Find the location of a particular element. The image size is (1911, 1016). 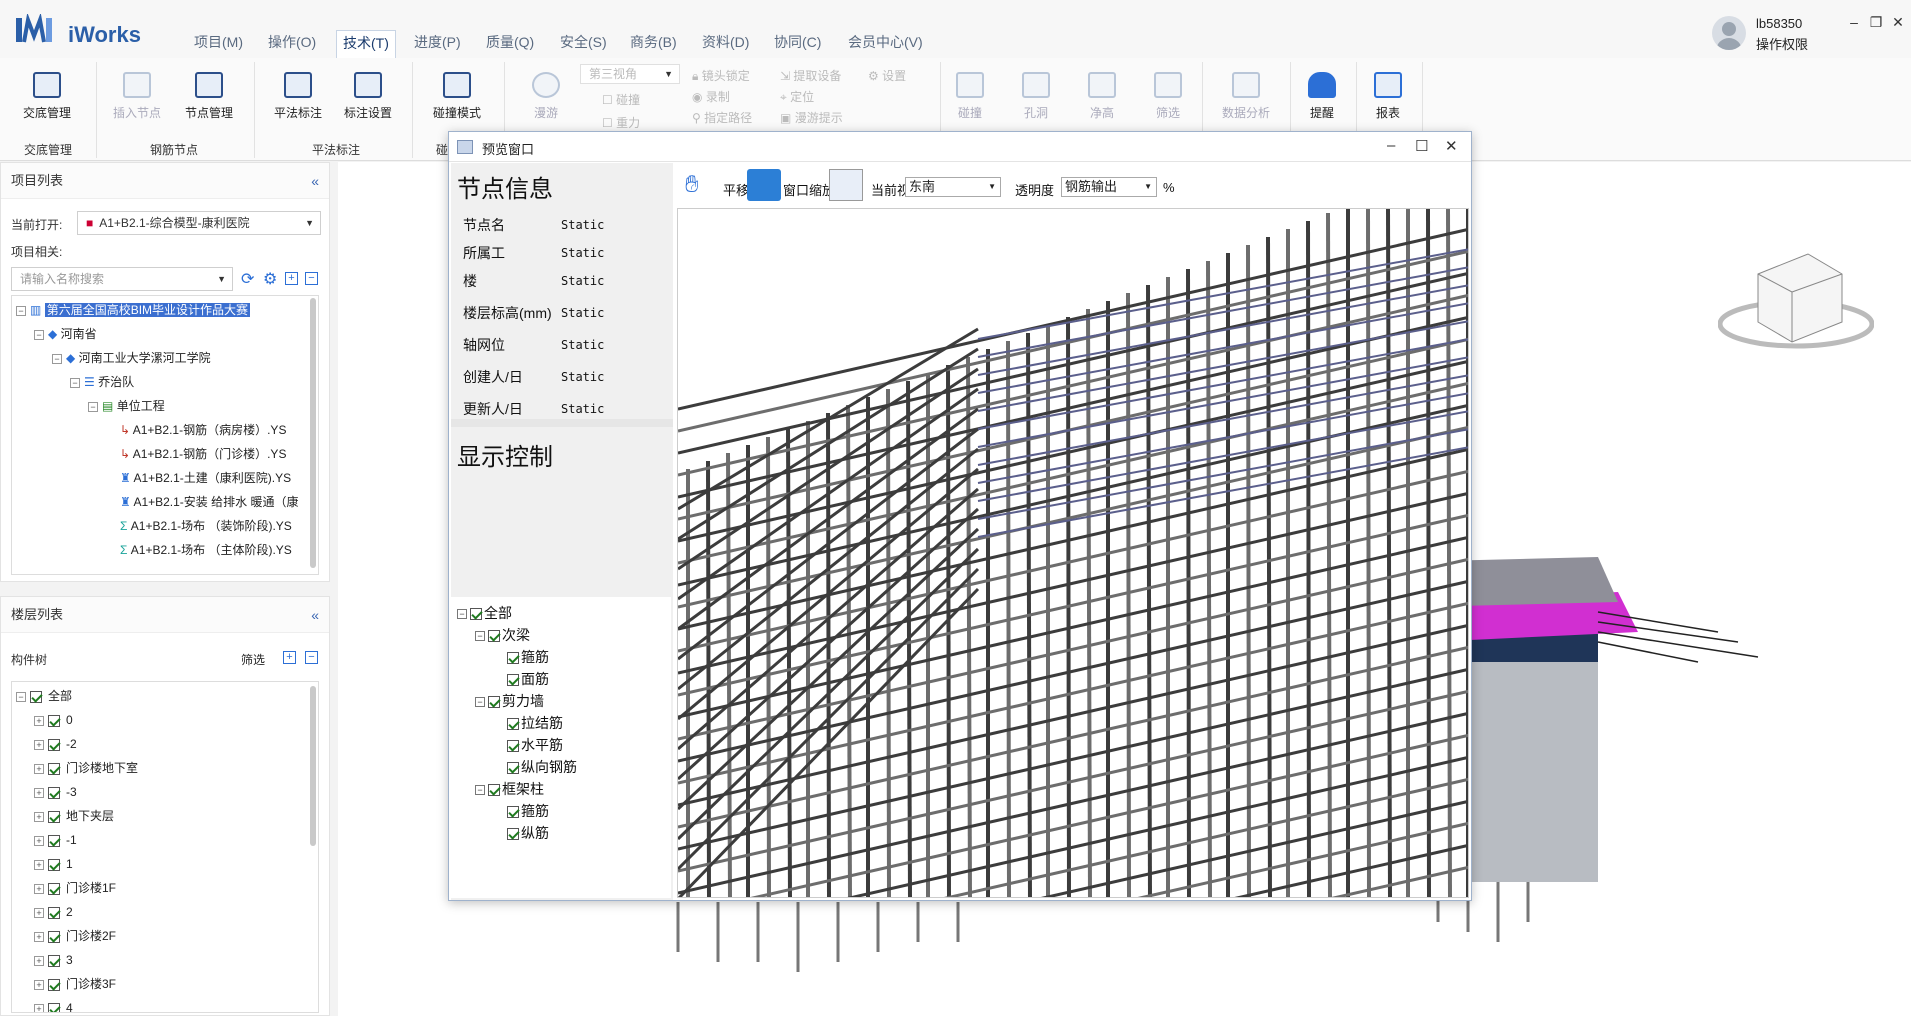

floor-item: +1 is located at coordinates (53, 864).